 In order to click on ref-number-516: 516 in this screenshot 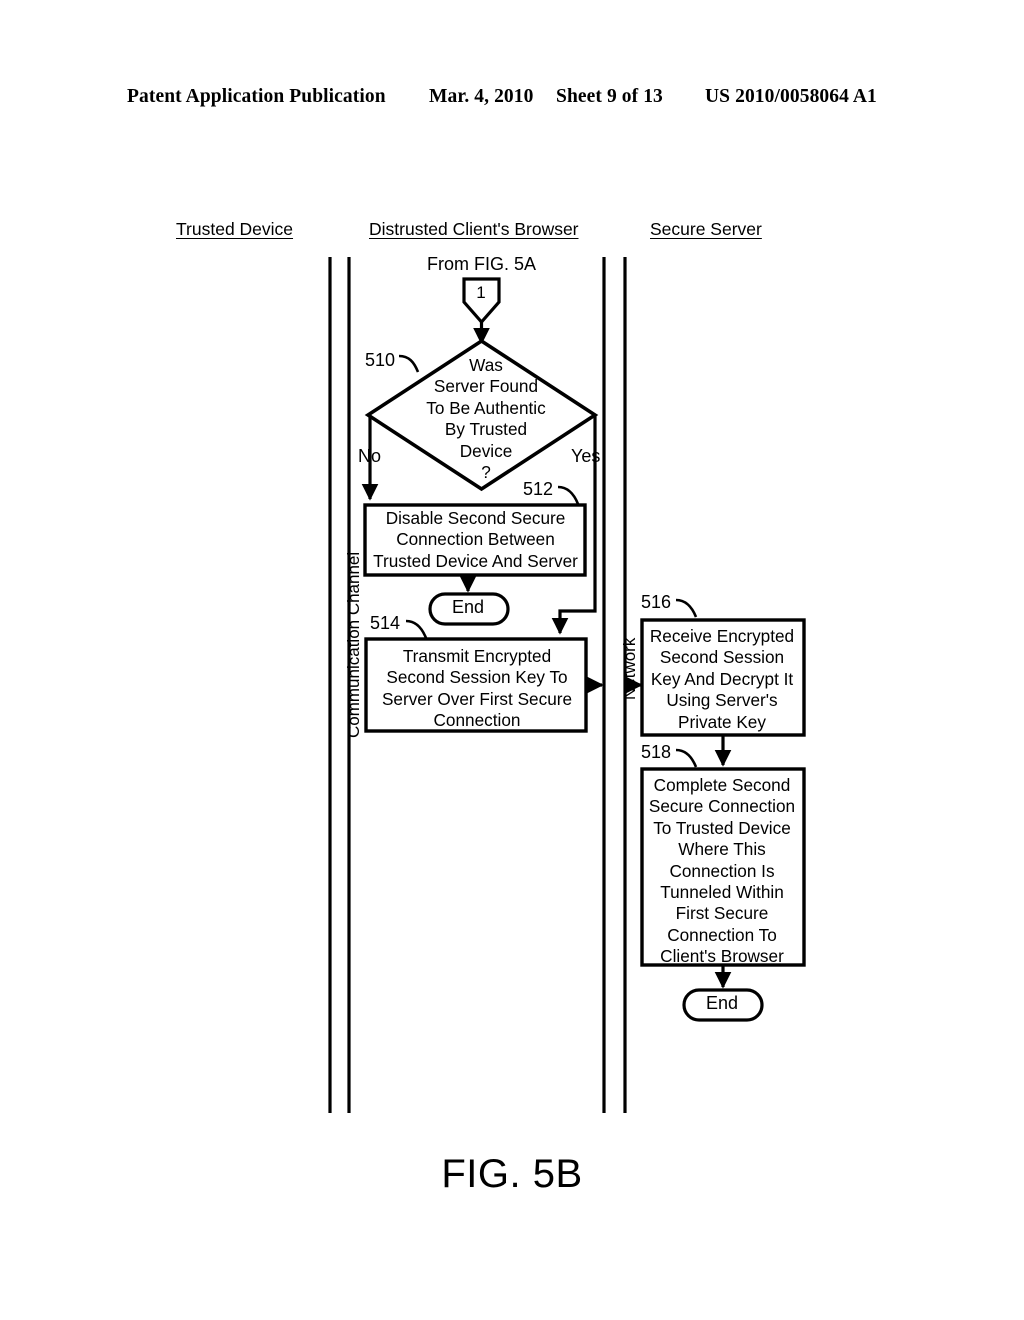, I will do `click(656, 602)`.